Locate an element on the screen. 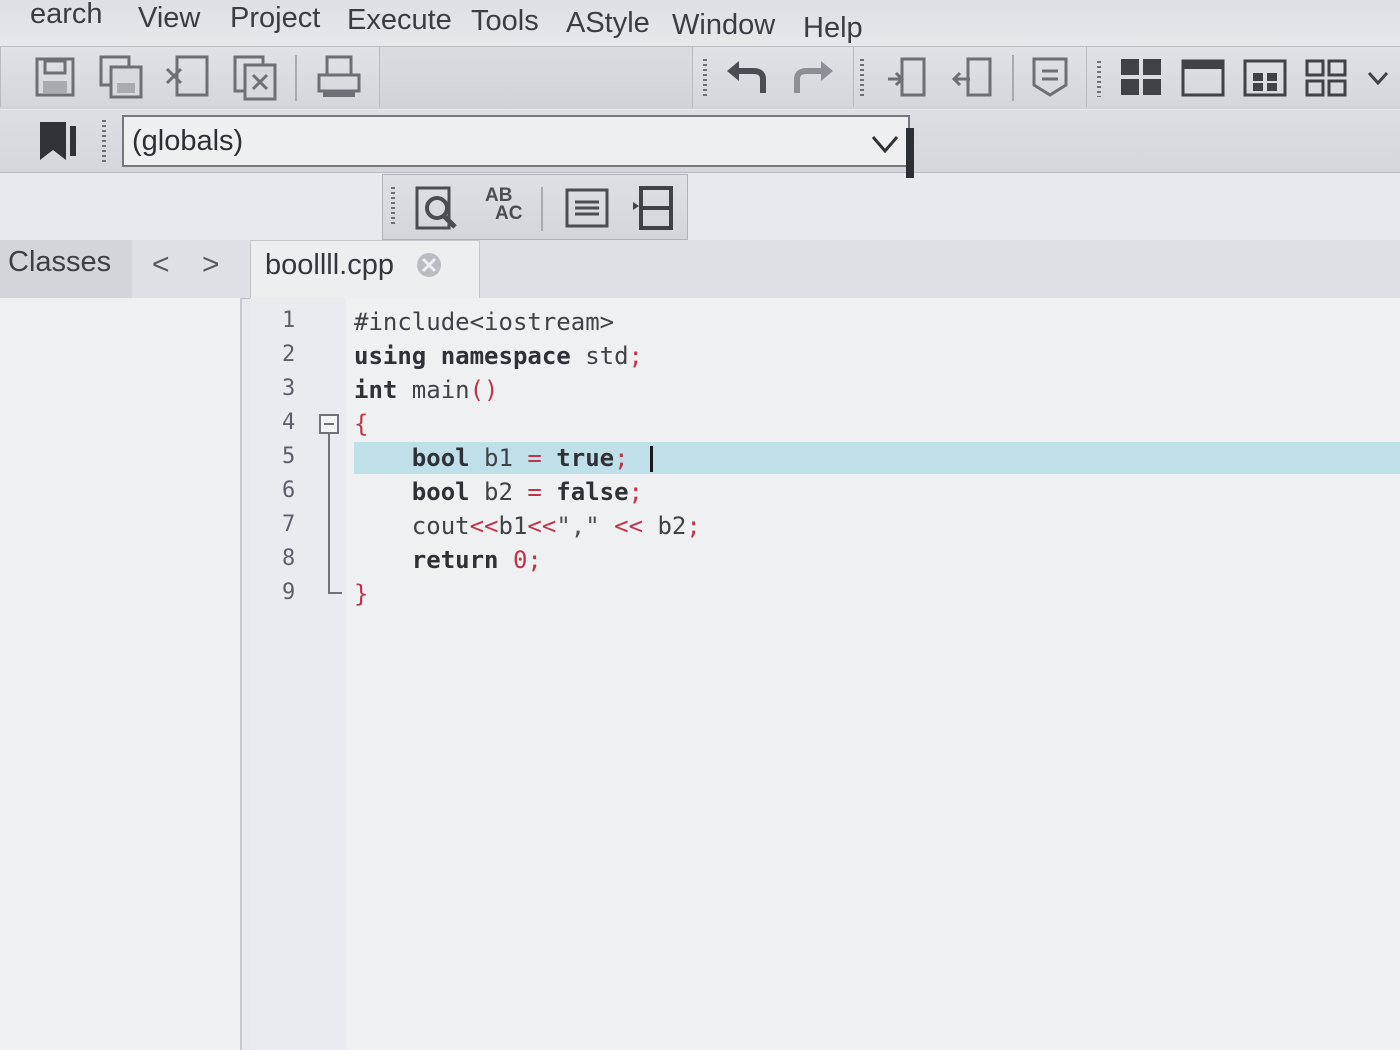  bookmark-icon is located at coordinates (58, 140).